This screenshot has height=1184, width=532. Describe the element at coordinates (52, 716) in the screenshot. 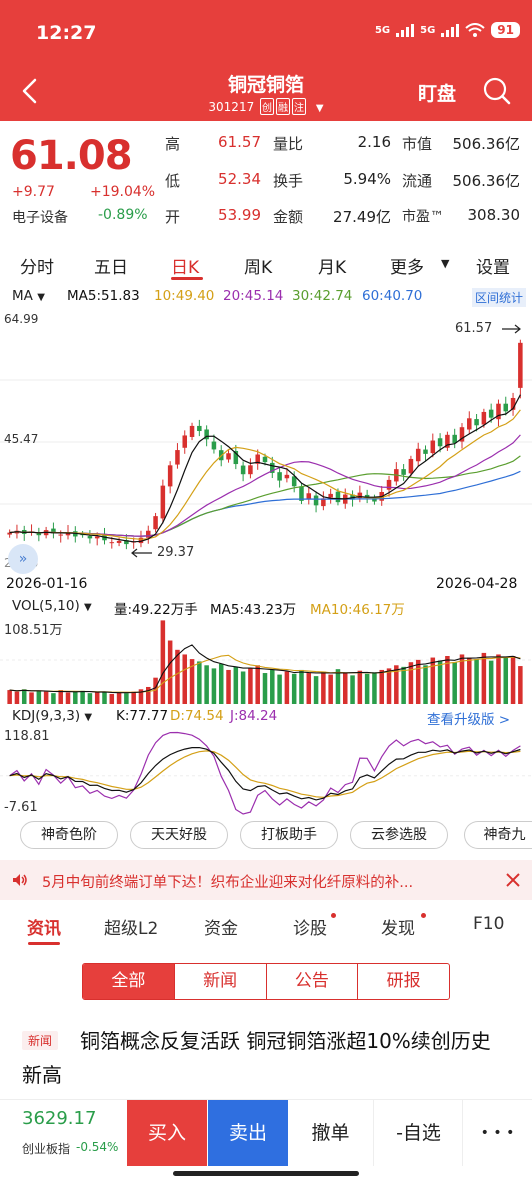

I see `kdj-indicator-toggle: KDJ(9,3,3) ▼` at that location.